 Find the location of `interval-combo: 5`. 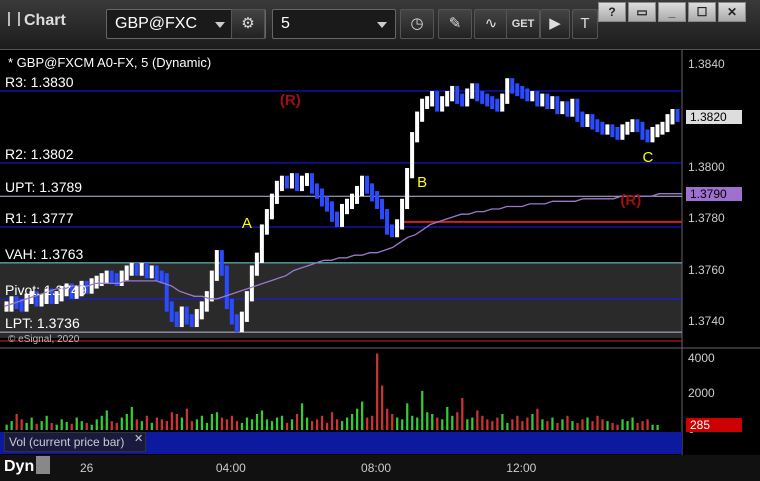

interval-combo: 5 is located at coordinates (334, 24).